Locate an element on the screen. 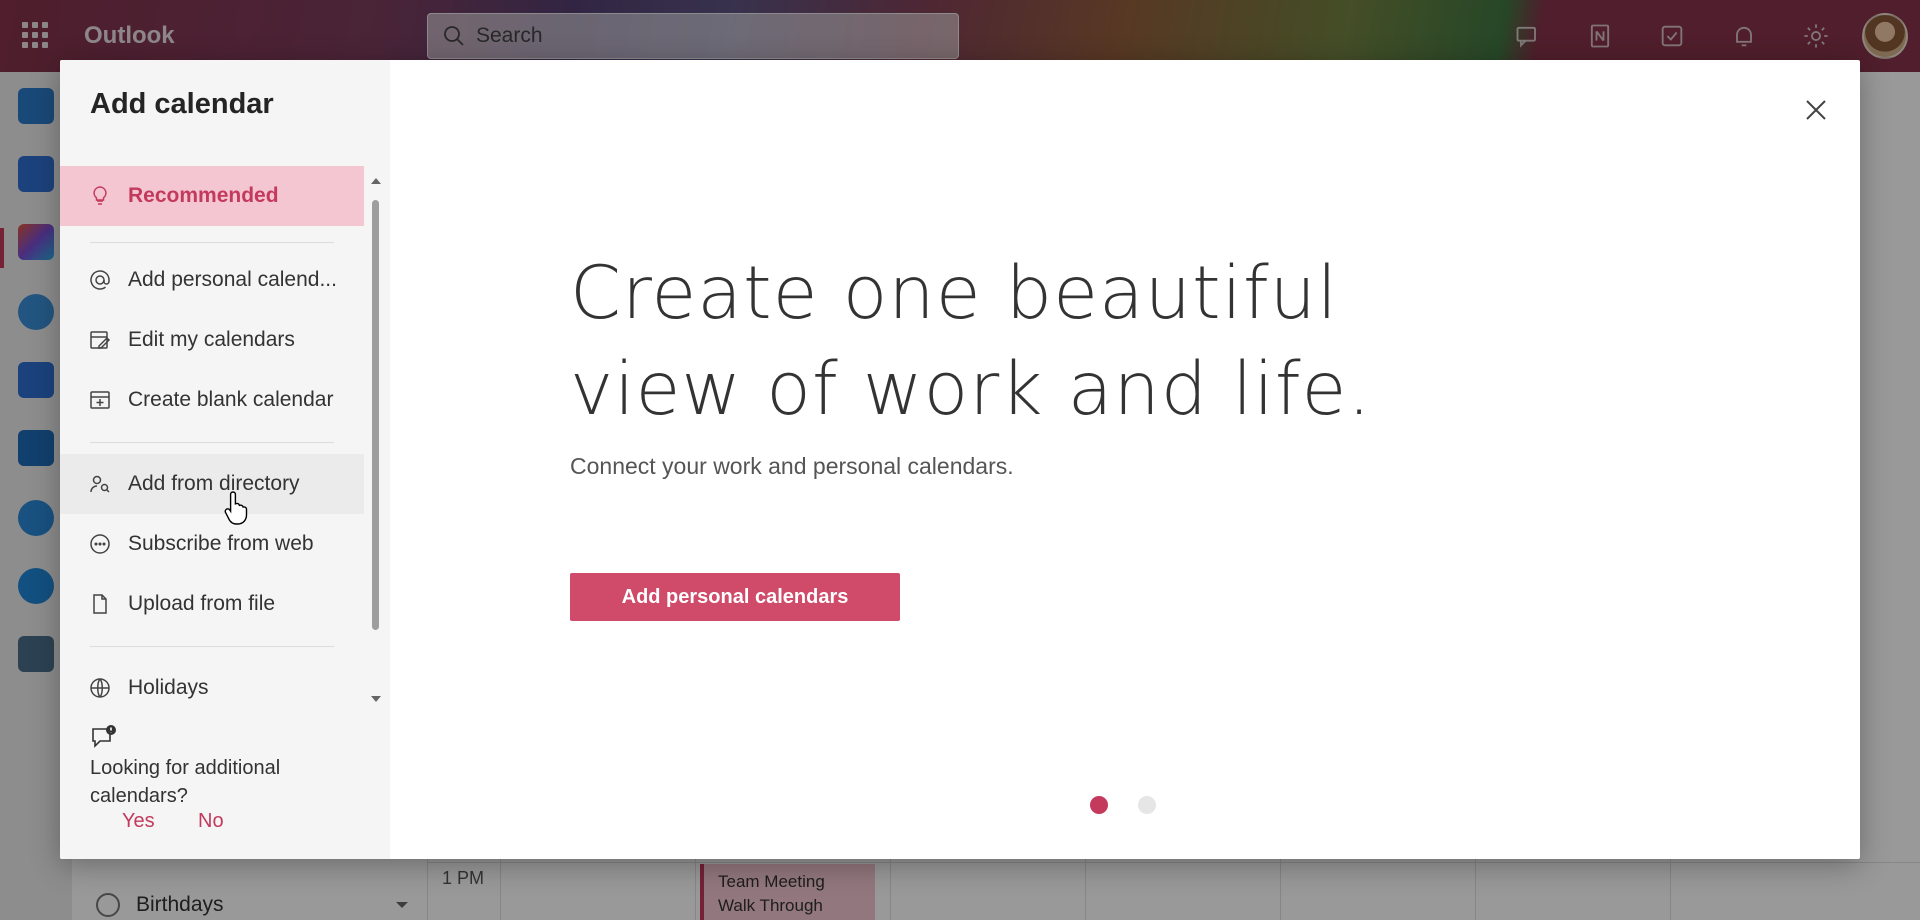 The width and height of the screenshot is (1920, 920). time-label: 1 PM is located at coordinates (463, 878).